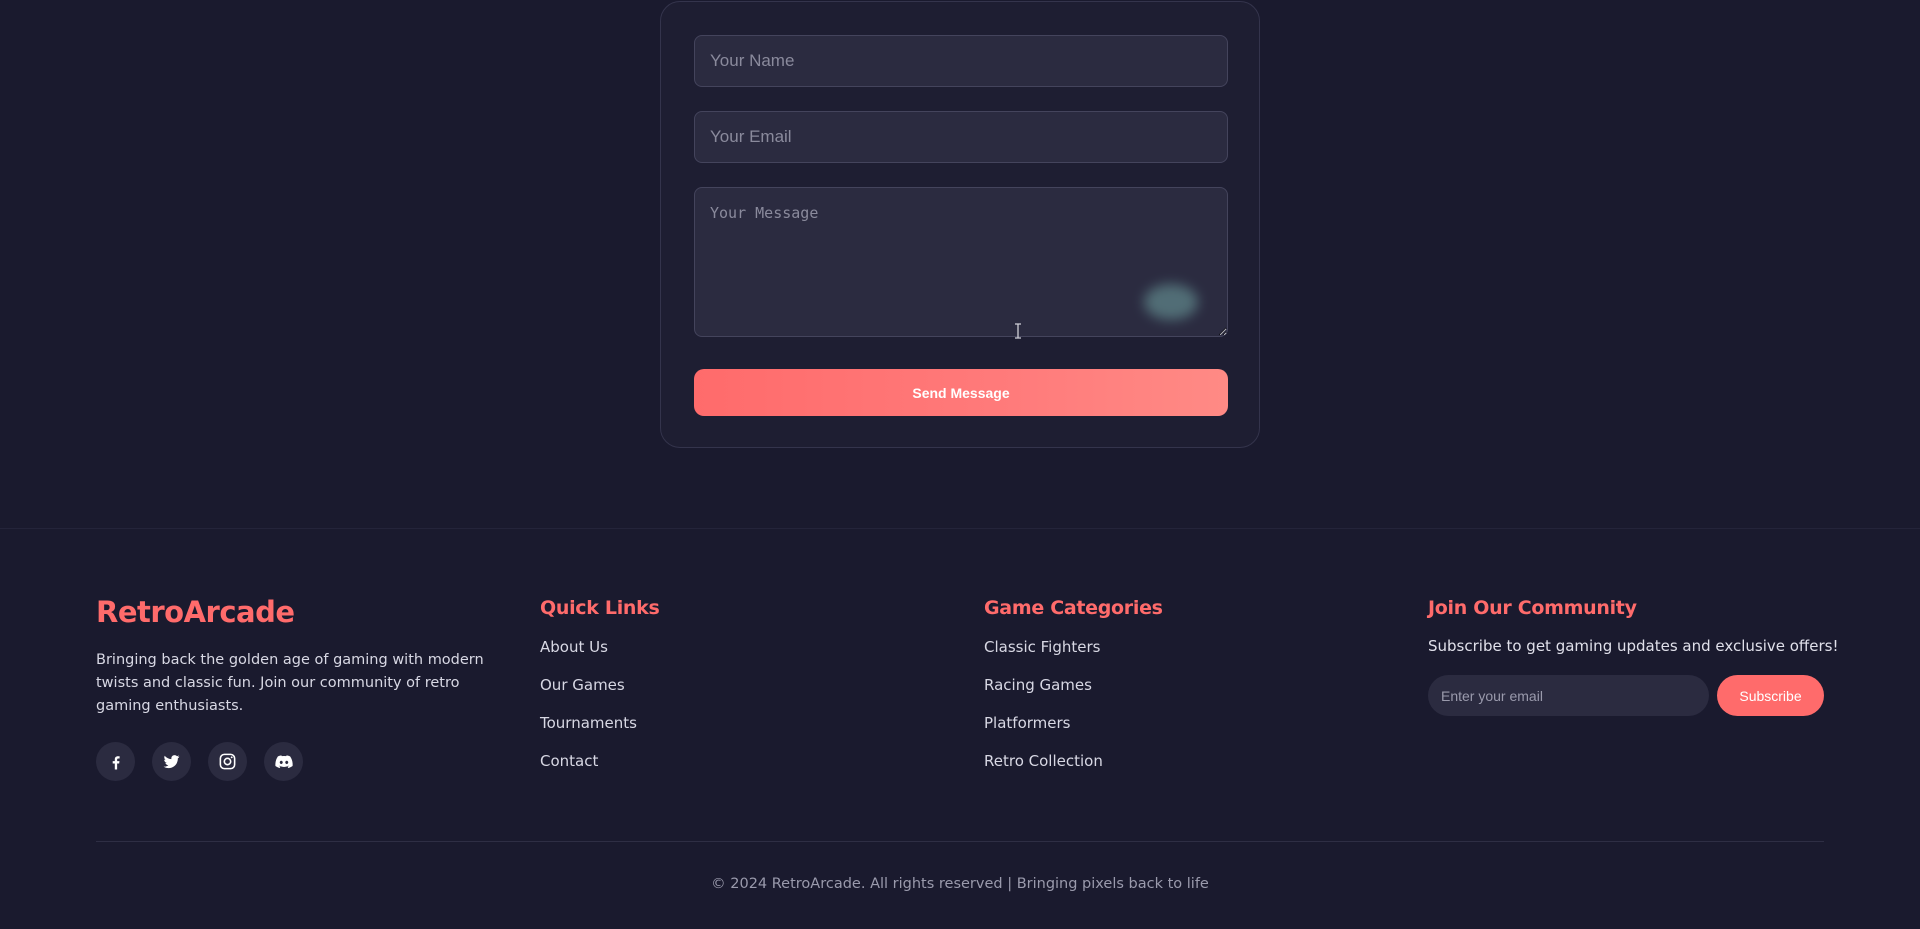  Describe the element at coordinates (1073, 732) in the screenshot. I see `footer-link-platformers: Platformers` at that location.